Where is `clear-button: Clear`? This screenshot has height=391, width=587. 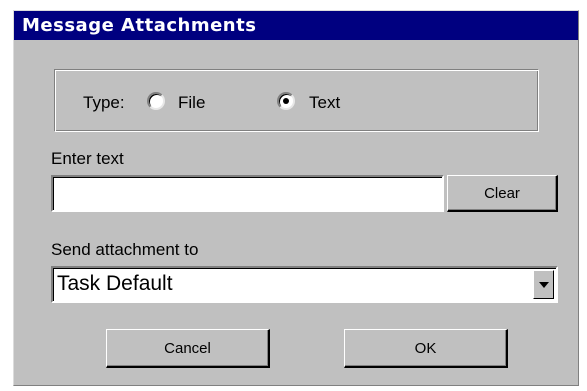 clear-button: Clear is located at coordinates (502, 193).